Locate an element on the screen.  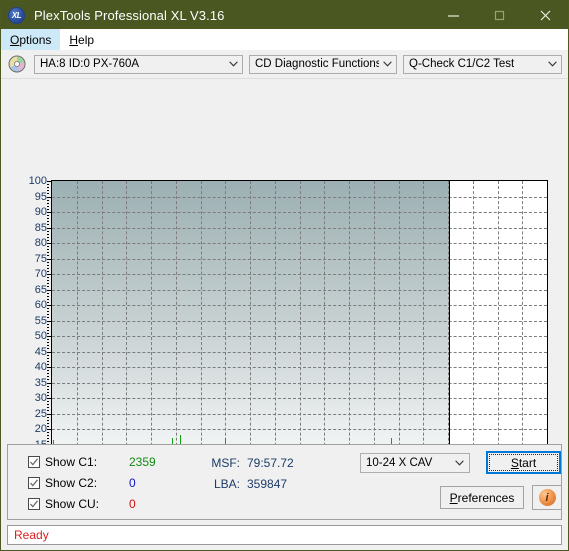
preferences-button-label: references is located at coordinates (486, 497).